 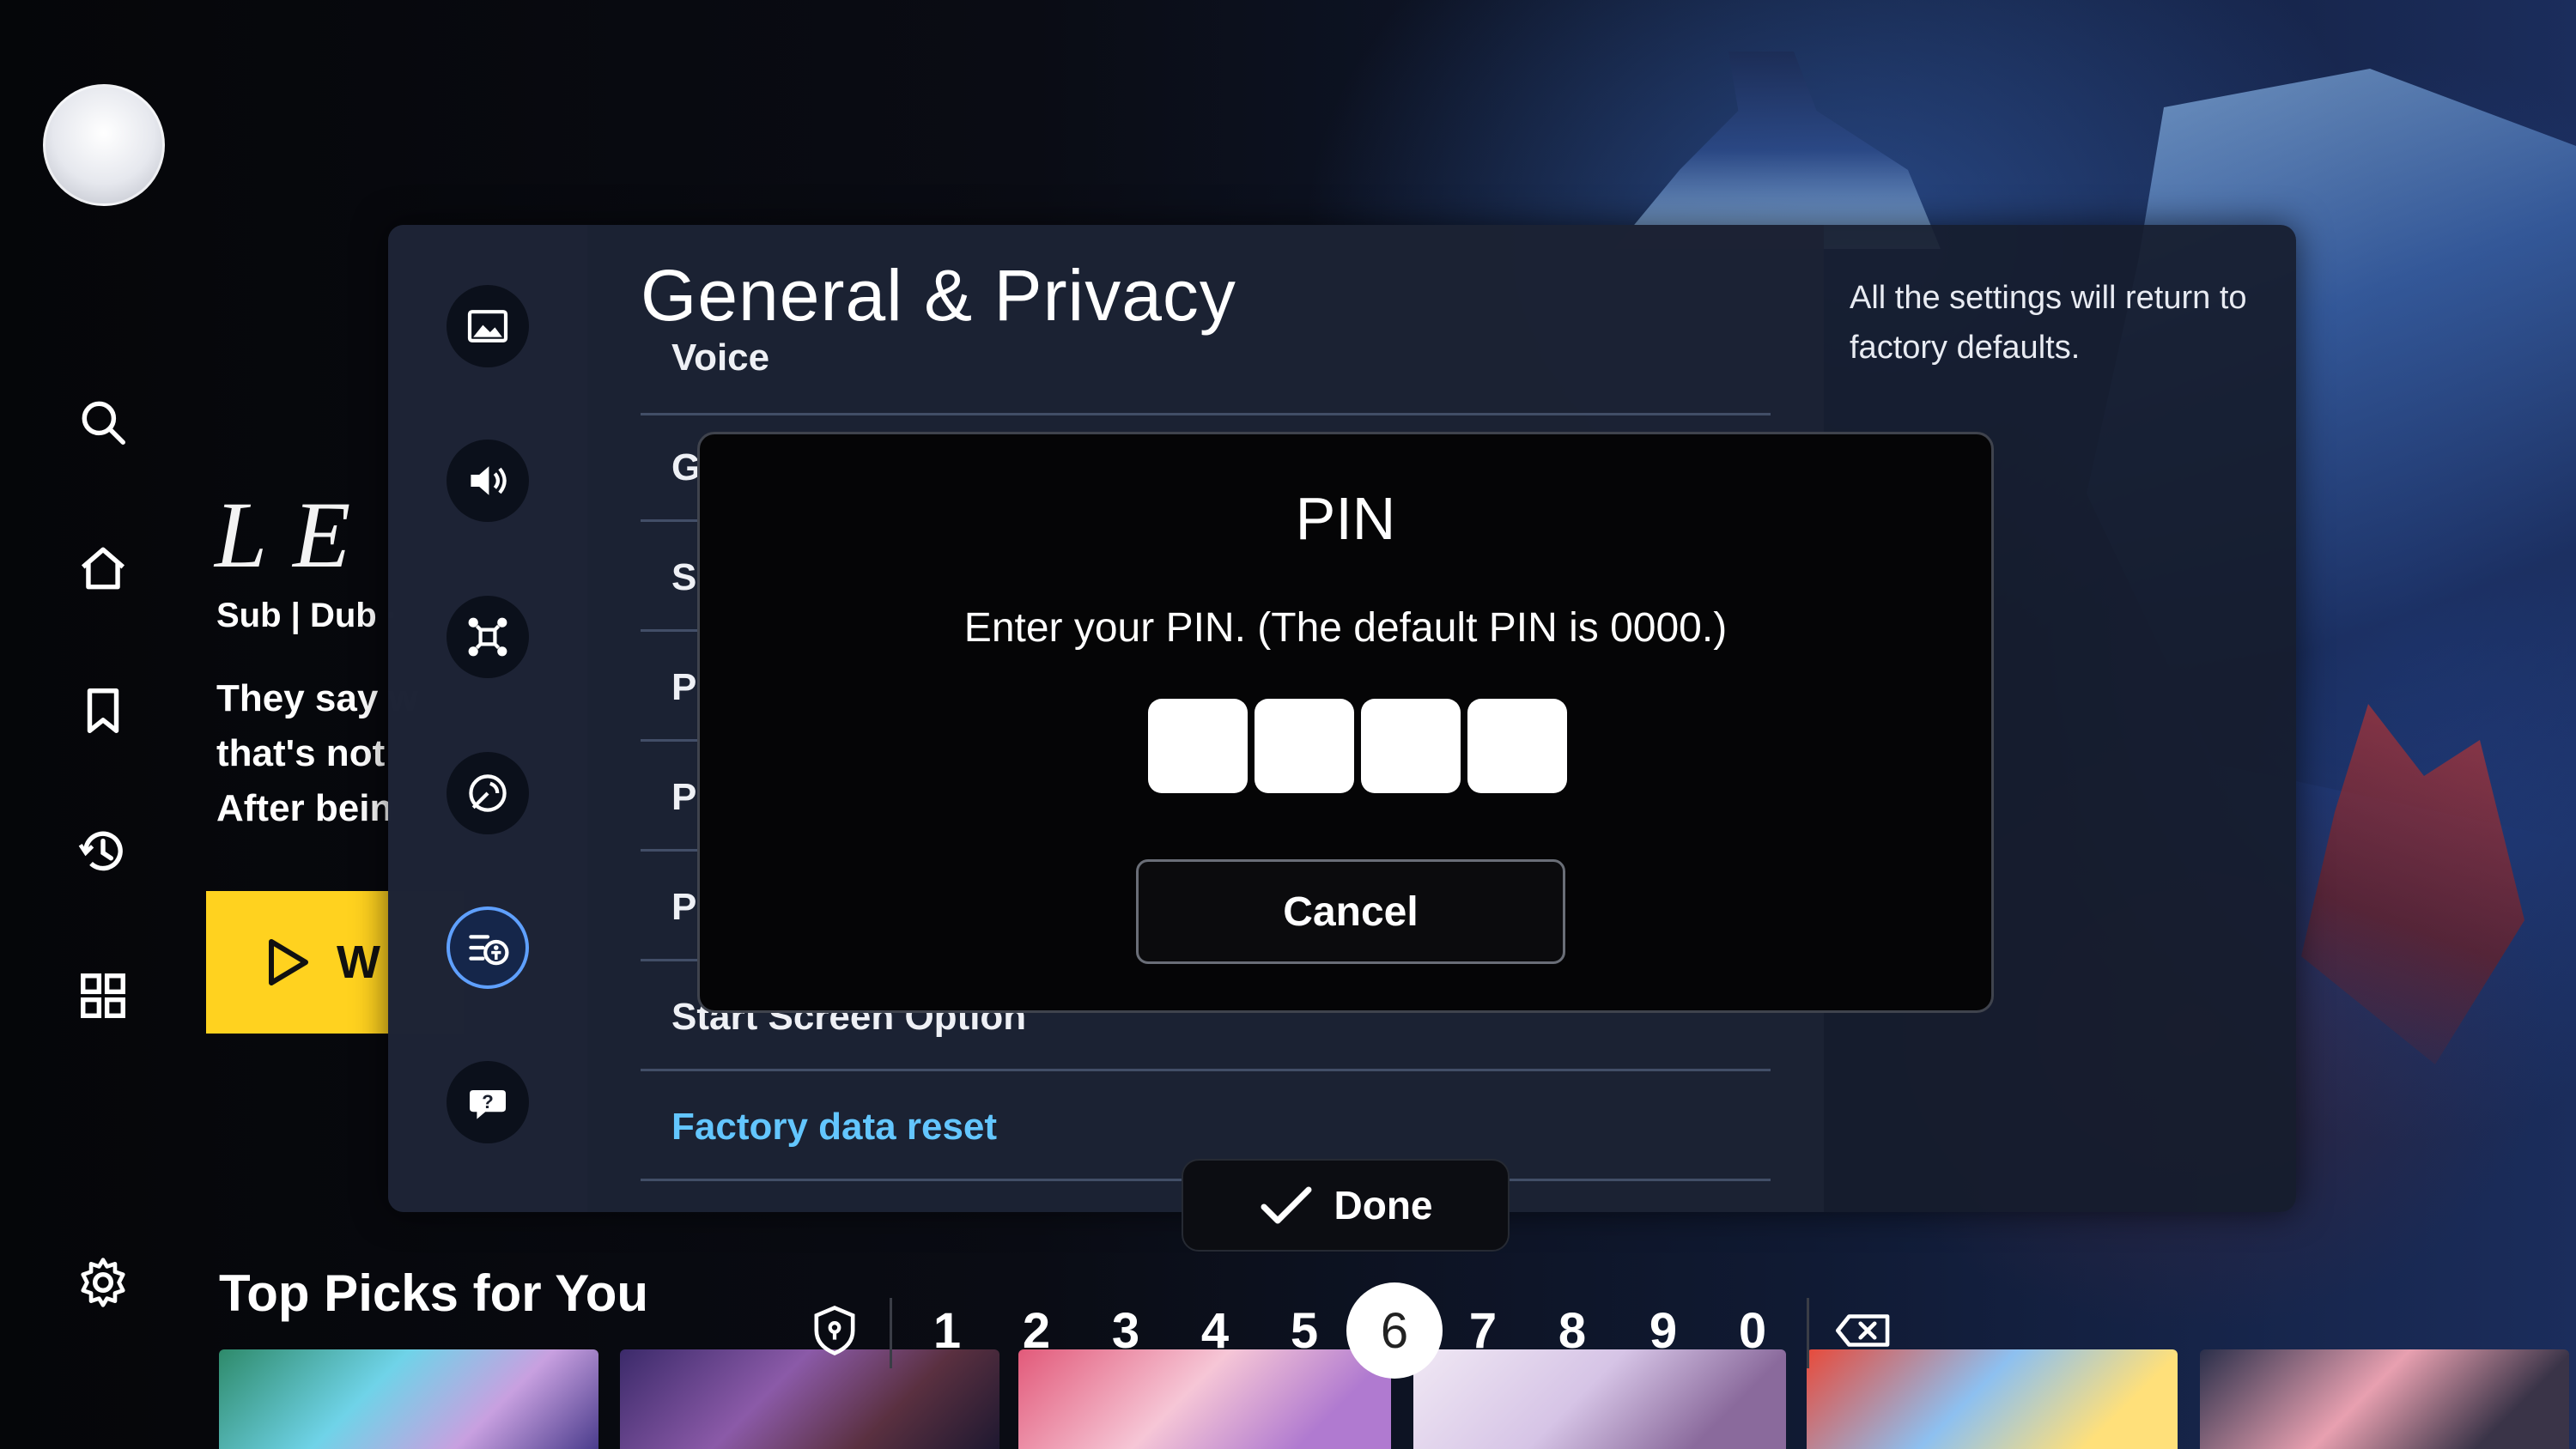 I want to click on search-icon, so click(x=104, y=423).